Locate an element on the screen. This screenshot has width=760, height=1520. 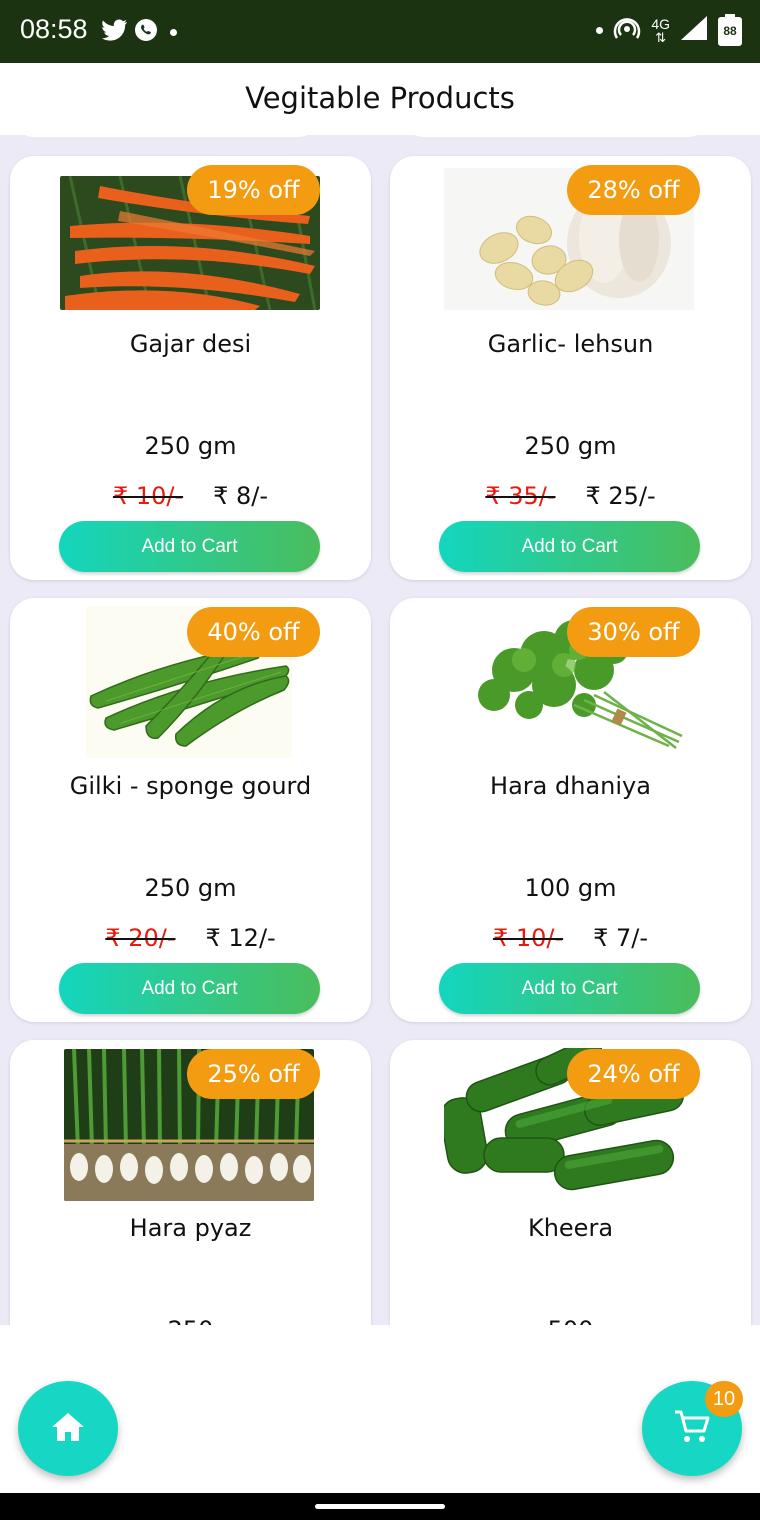
product-name: Gajar desi is located at coordinates (190, 344).